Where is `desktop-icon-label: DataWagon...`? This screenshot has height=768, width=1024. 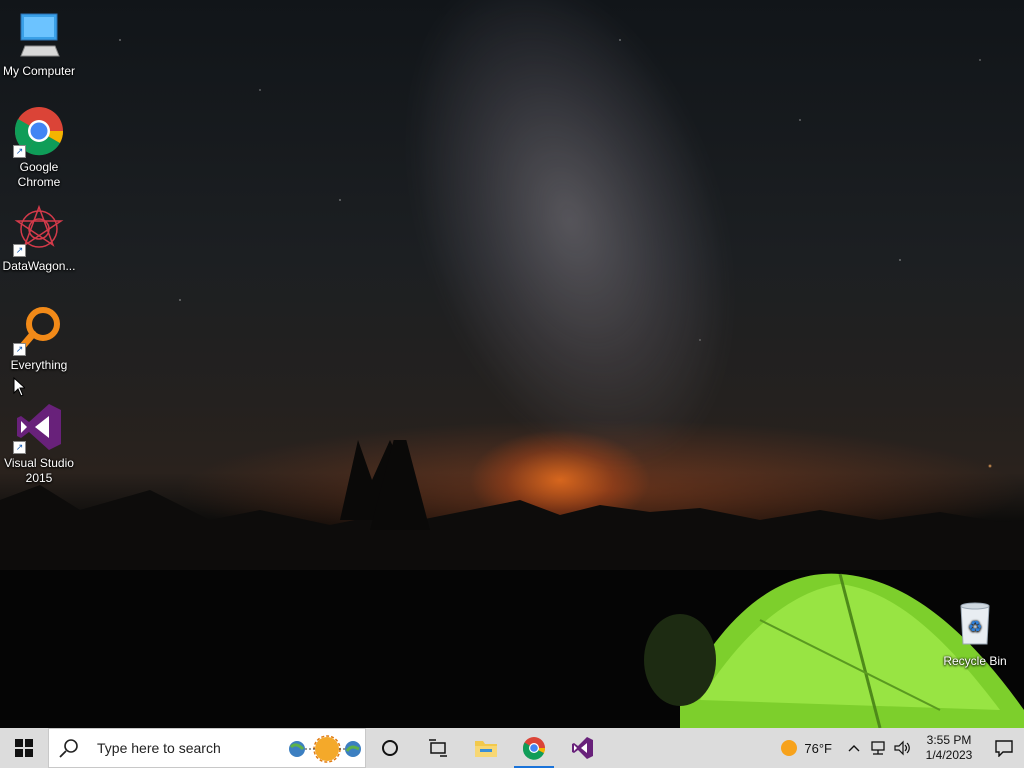 desktop-icon-label: DataWagon... is located at coordinates (39, 266).